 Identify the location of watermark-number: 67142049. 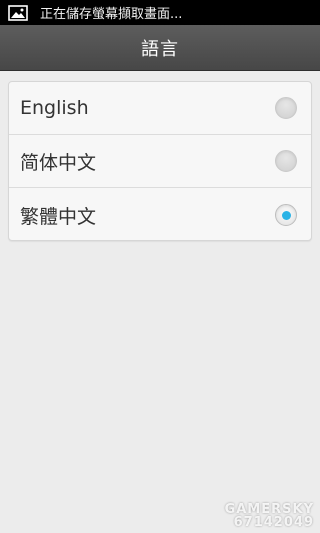
(273, 522).